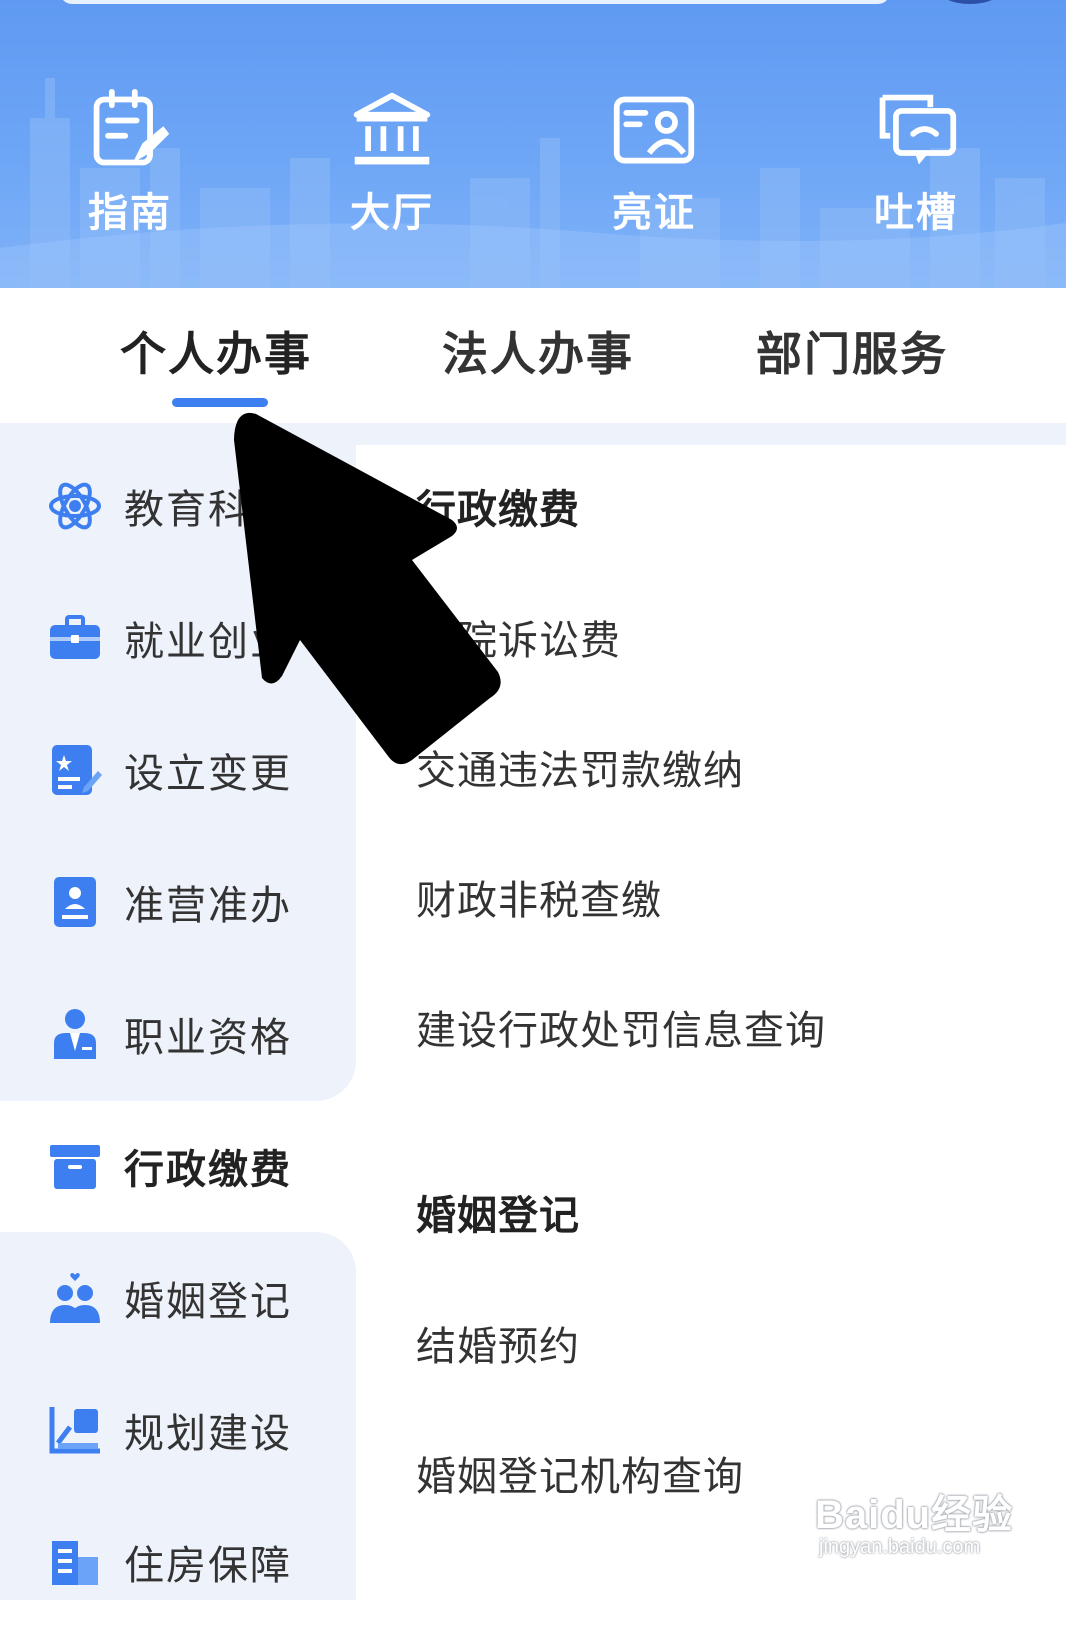 The image size is (1066, 1628). I want to click on sidebar-item-label: 教育科研, so click(208, 510).